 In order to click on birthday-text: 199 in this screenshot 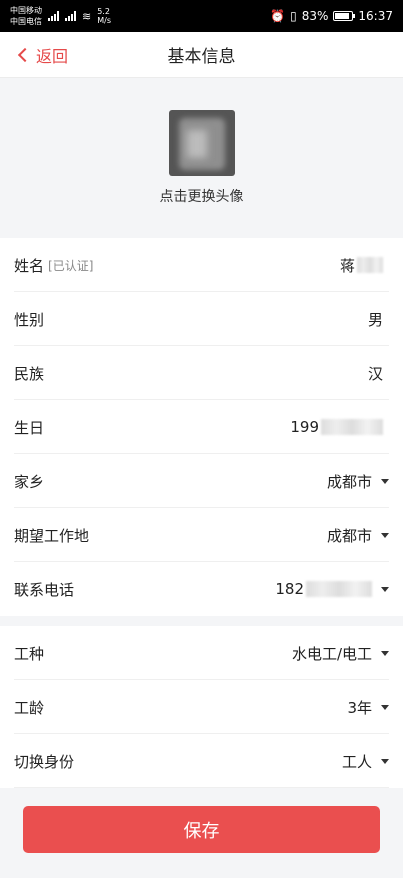, I will do `click(304, 427)`.